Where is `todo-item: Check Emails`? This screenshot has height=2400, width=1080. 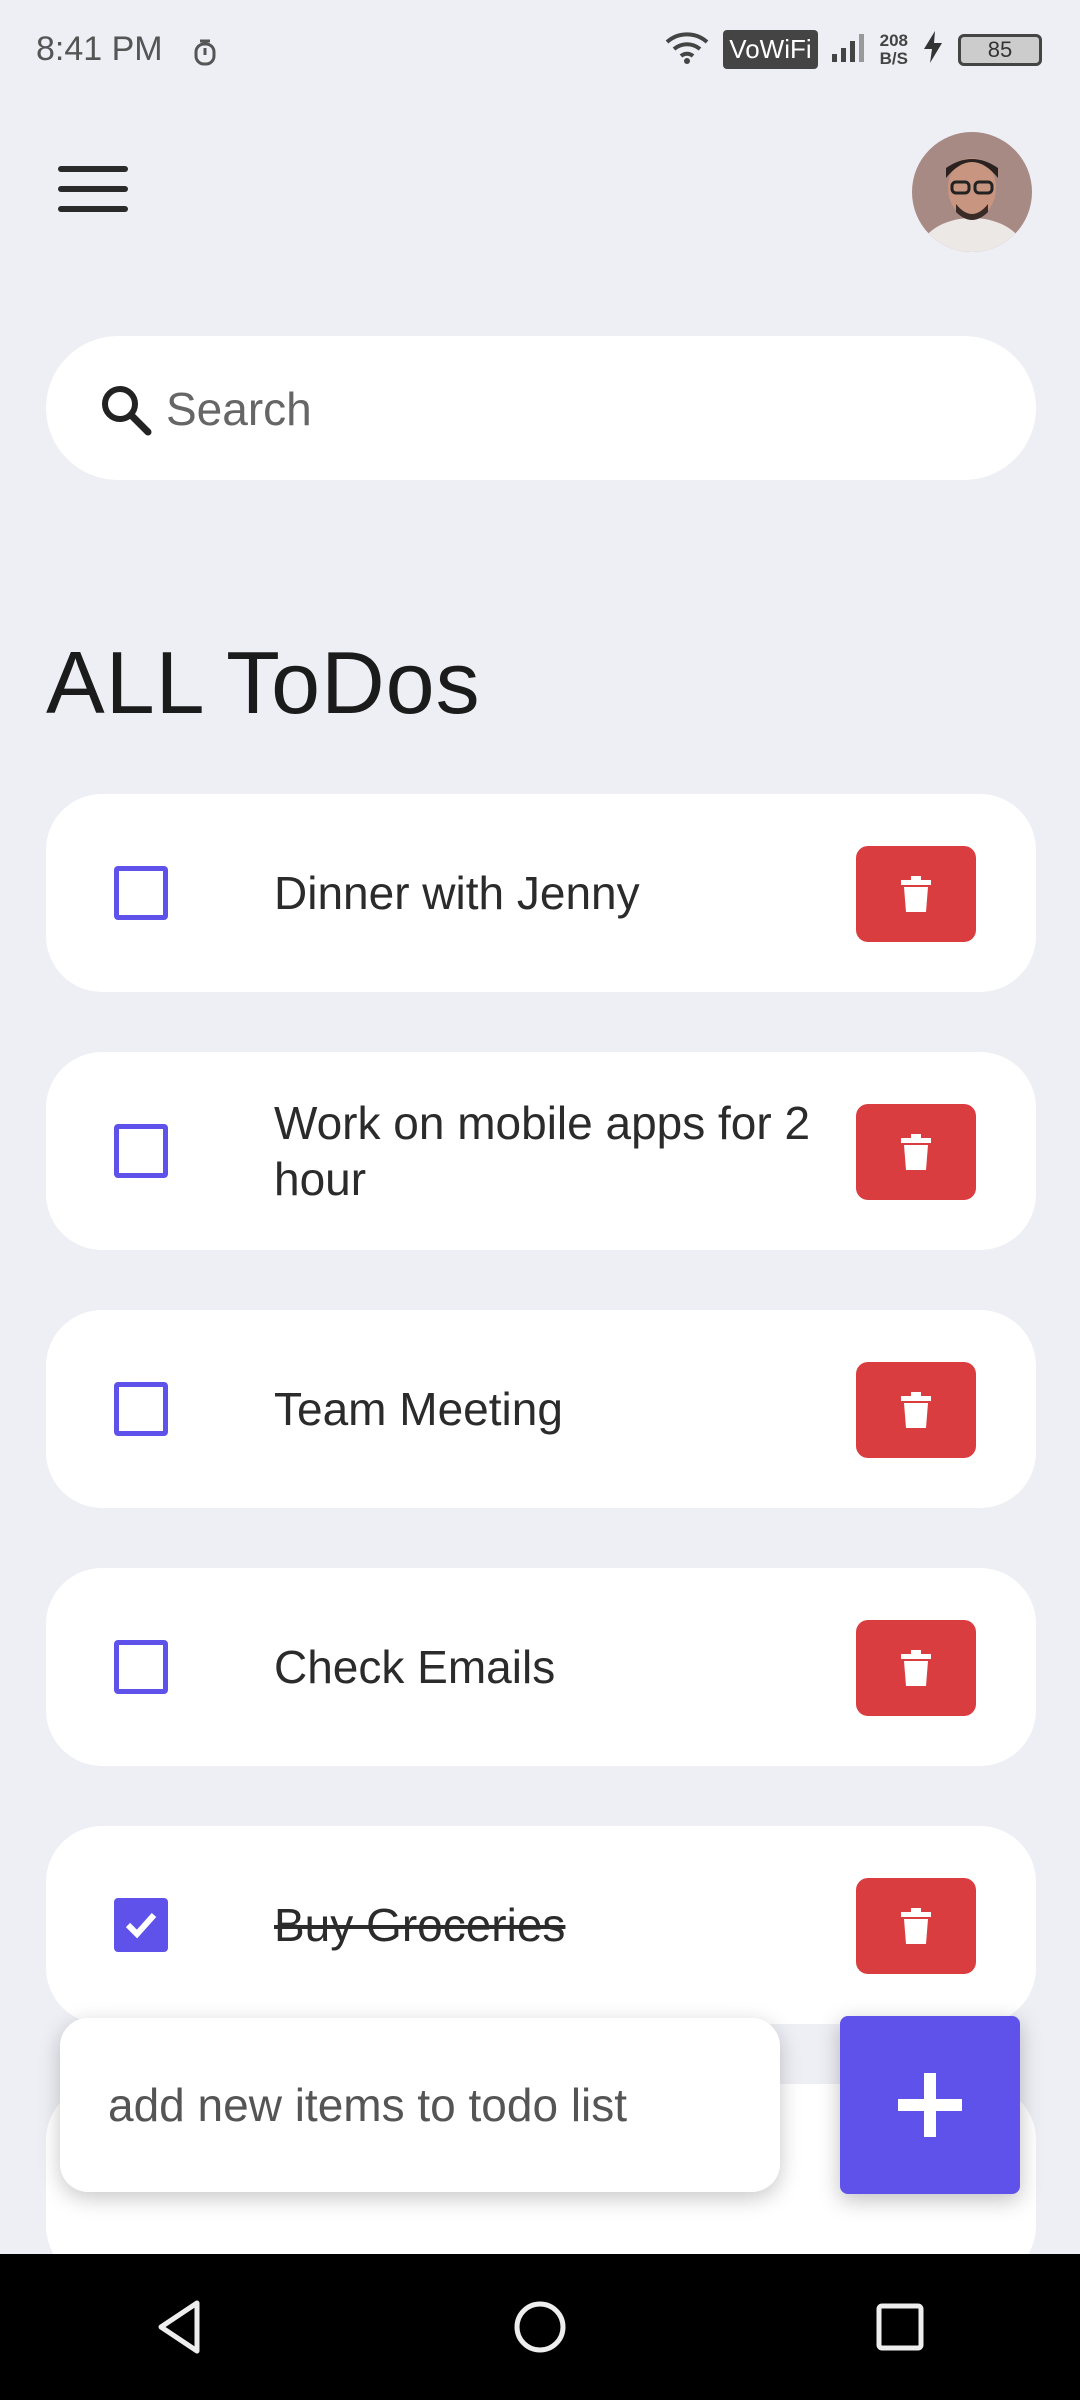
todo-item: Check Emails is located at coordinates (541, 1667).